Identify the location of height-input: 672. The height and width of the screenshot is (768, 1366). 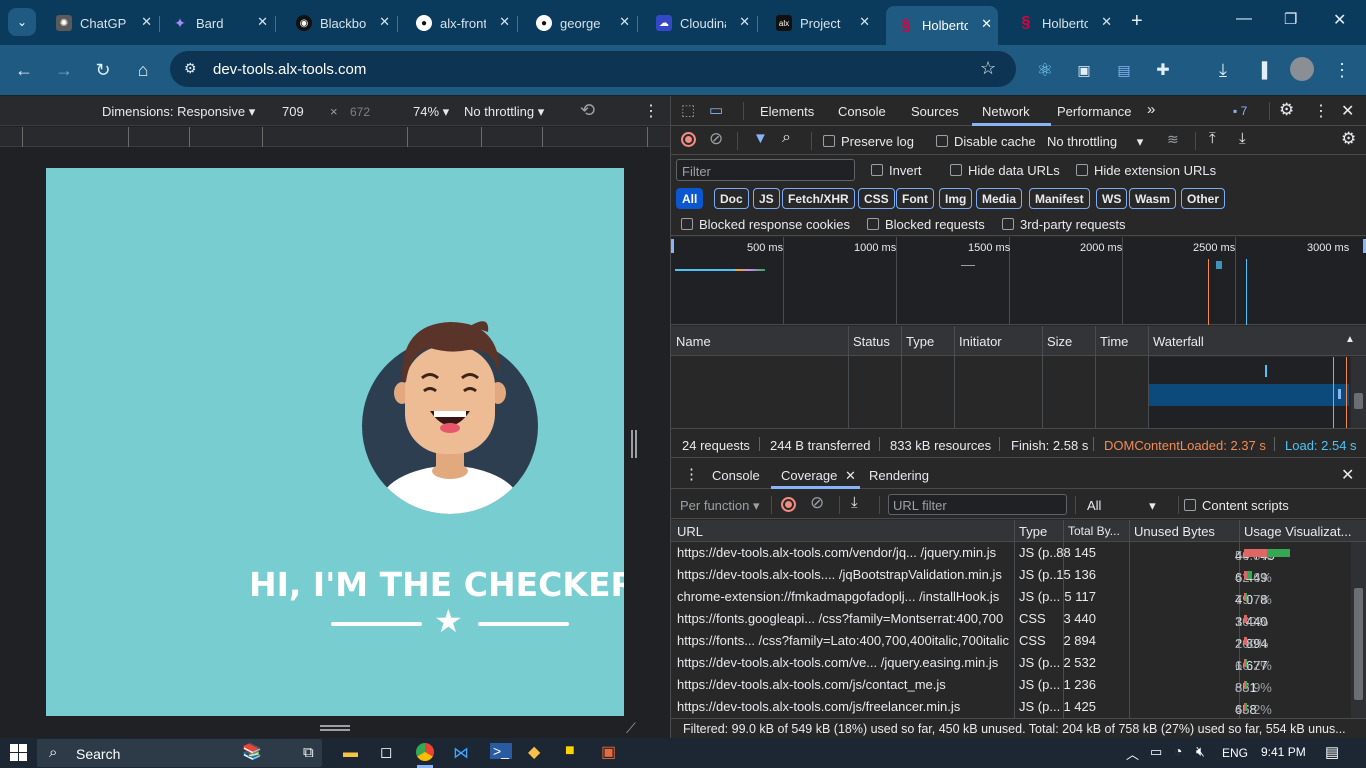
(360, 112).